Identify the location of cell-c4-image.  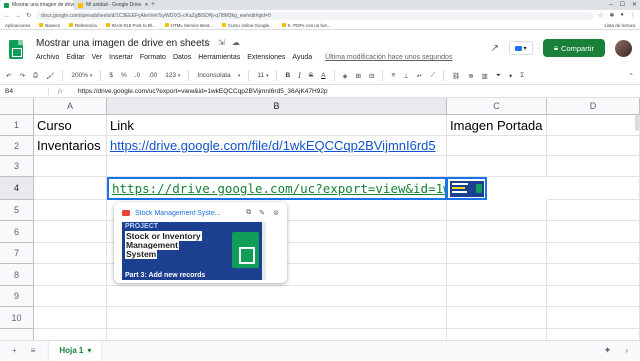
(466, 188).